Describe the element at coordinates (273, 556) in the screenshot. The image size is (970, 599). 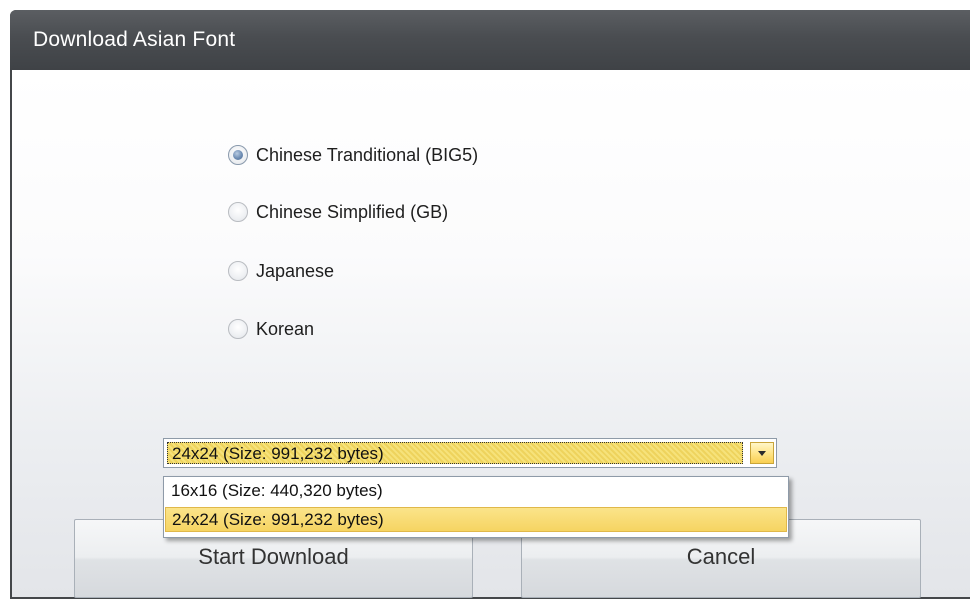
I see `start-download-label: Start Download` at that location.